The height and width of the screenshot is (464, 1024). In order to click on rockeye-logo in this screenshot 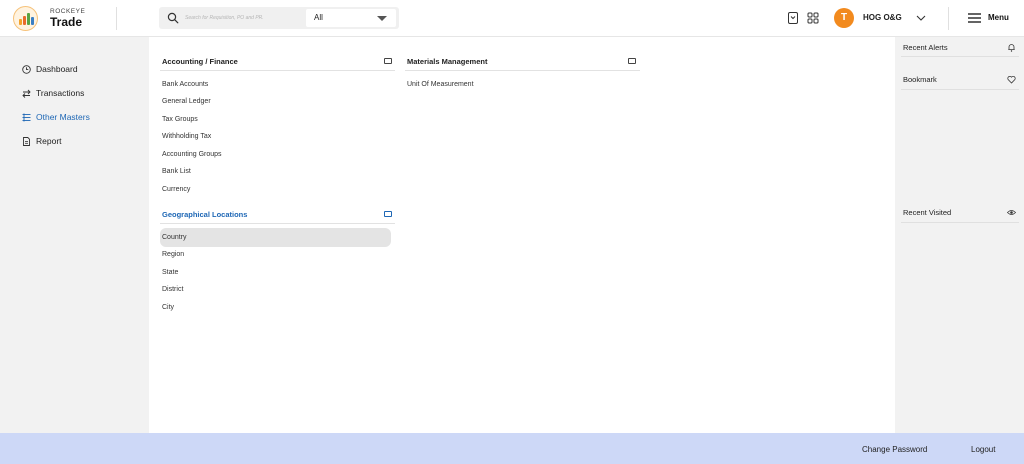, I will do `click(25, 18)`.